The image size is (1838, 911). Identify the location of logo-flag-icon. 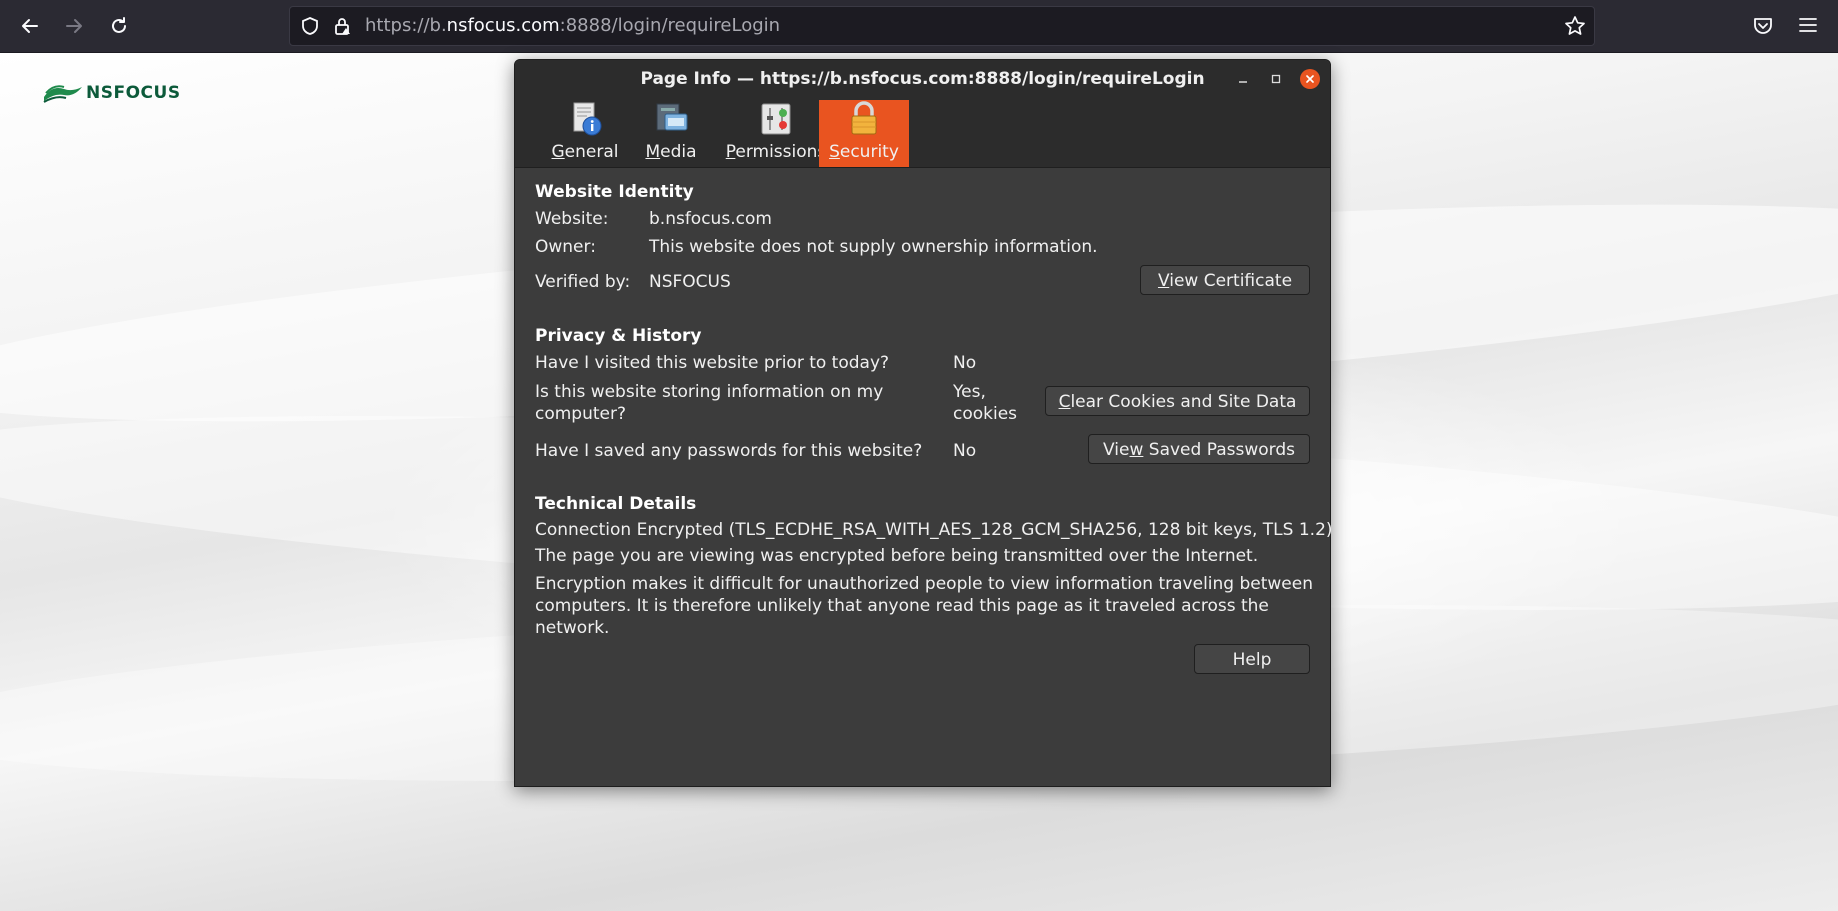
(62, 94).